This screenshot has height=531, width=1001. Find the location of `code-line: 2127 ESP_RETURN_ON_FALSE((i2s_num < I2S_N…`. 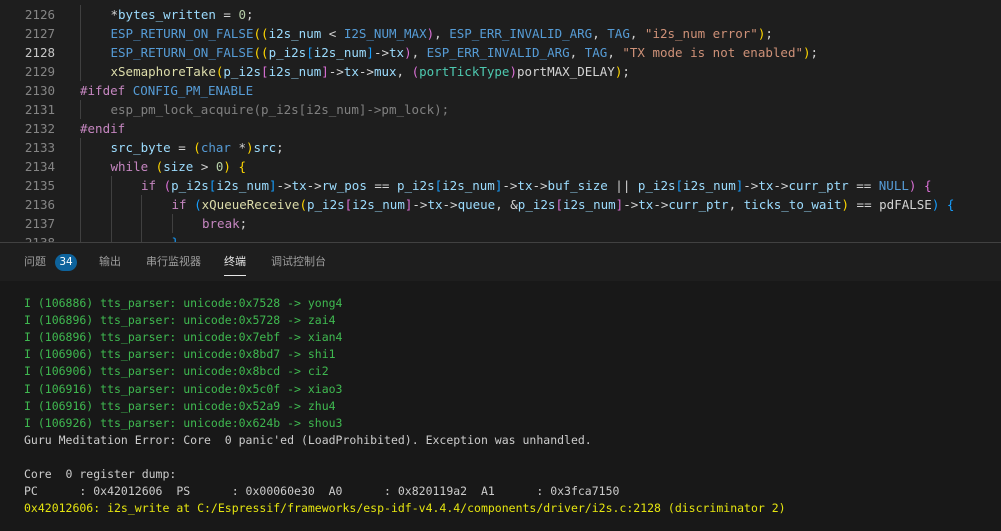

code-line: 2127 ESP_RETURN_ON_FALSE((i2s_num < I2S_N… is located at coordinates (500, 33).